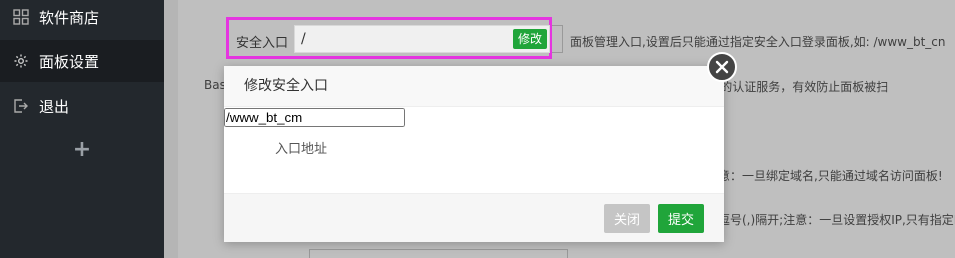  I want to click on edit-entry-button: 修改, so click(529, 39).